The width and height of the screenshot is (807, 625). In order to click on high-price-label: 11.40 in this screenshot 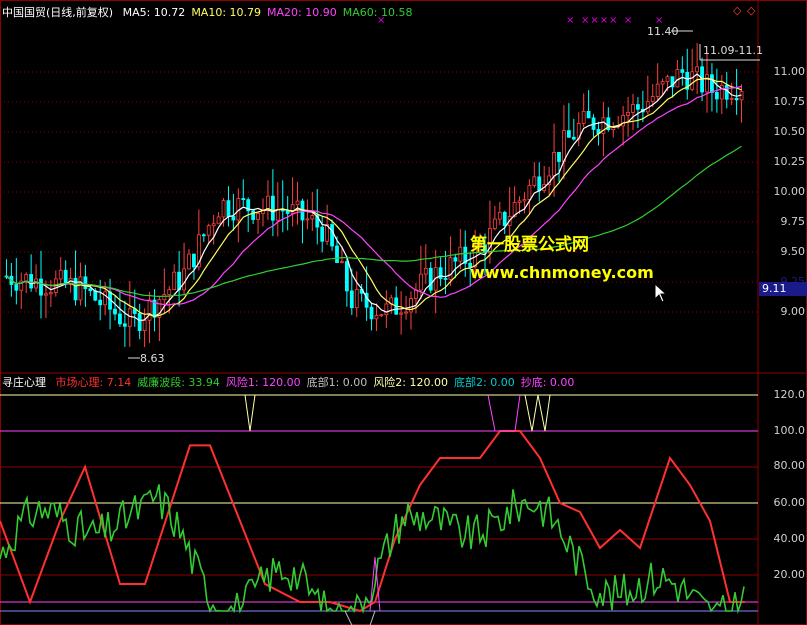, I will do `click(663, 31)`.